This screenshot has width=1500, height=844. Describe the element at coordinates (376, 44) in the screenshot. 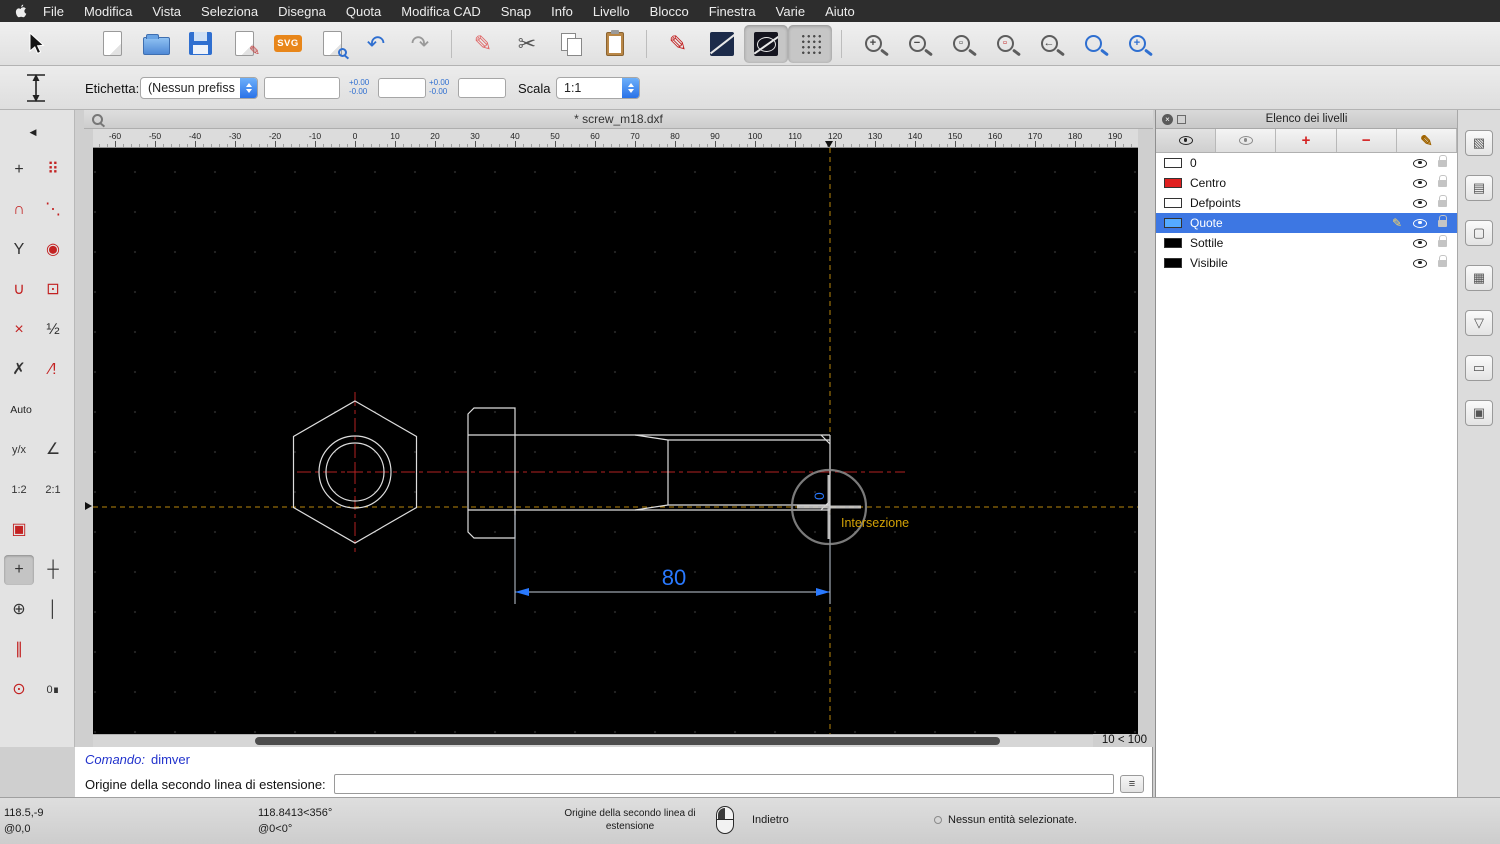

I see `undo-button: ↶` at that location.